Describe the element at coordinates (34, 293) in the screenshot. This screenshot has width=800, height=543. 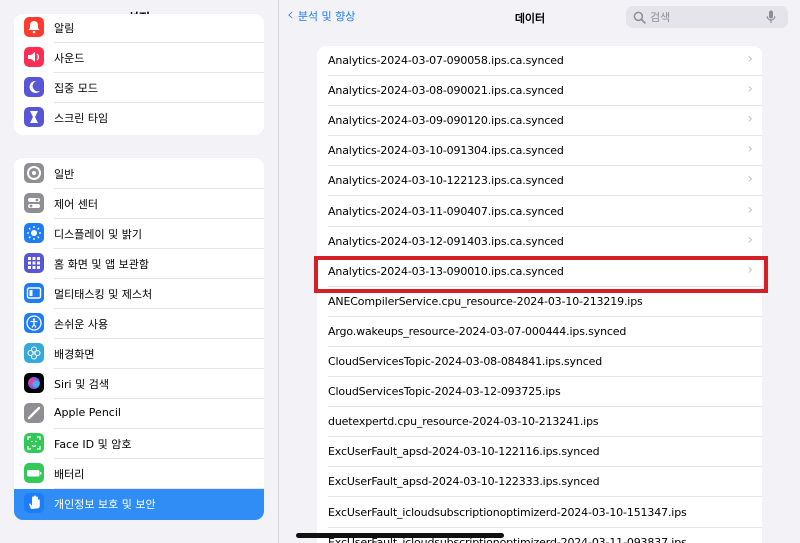
I see `multitasking-icon` at that location.